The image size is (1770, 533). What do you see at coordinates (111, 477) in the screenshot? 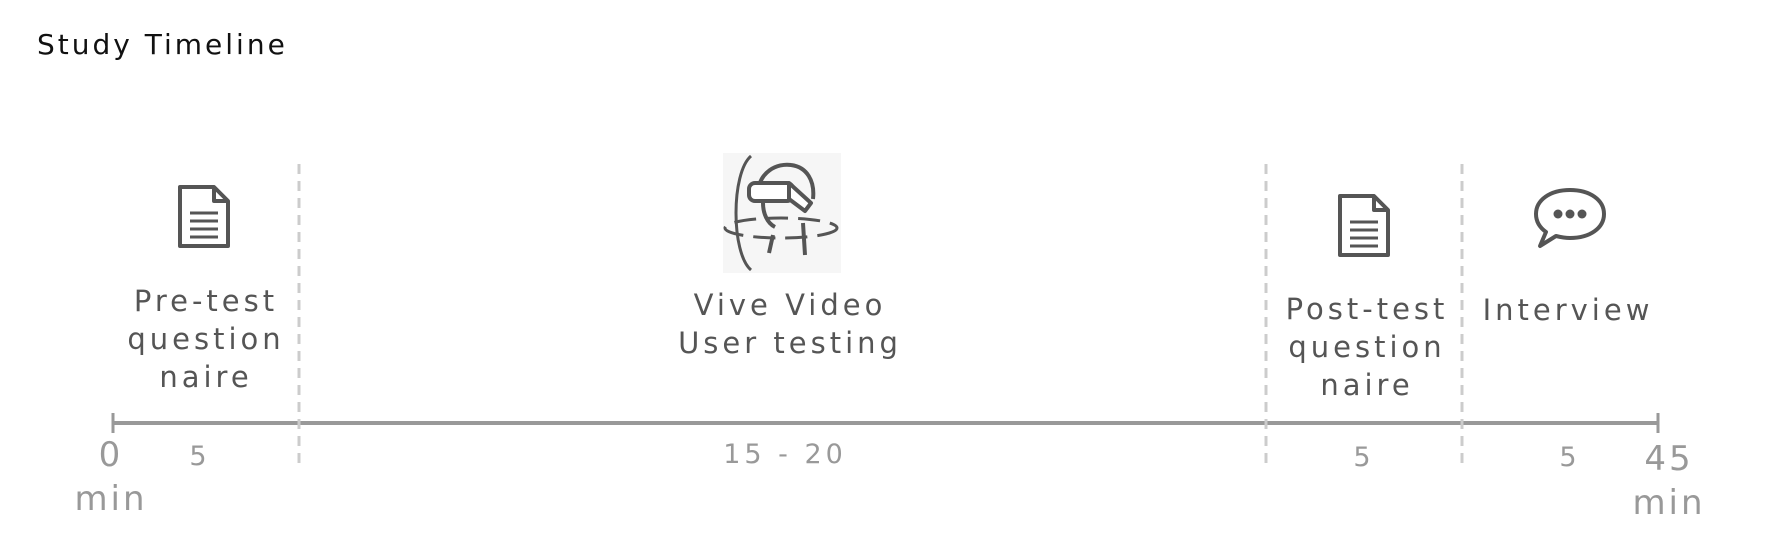
I see `axis-start-label: 0 min` at bounding box center [111, 477].